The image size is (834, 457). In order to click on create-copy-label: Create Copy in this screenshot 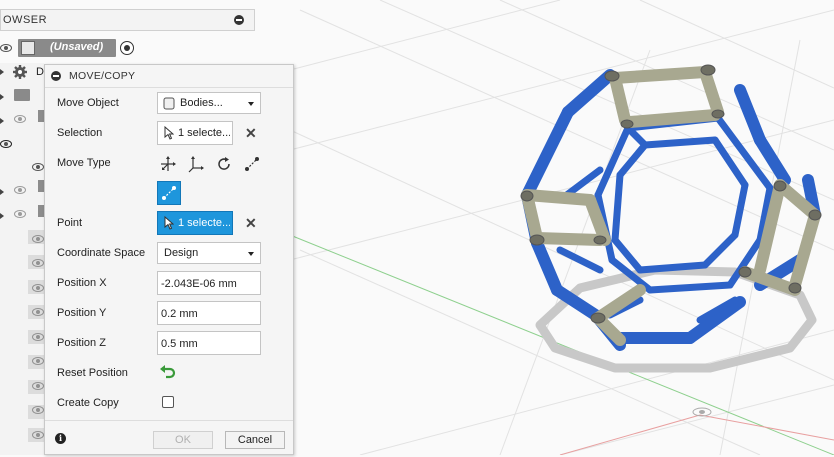, I will do `click(88, 403)`.